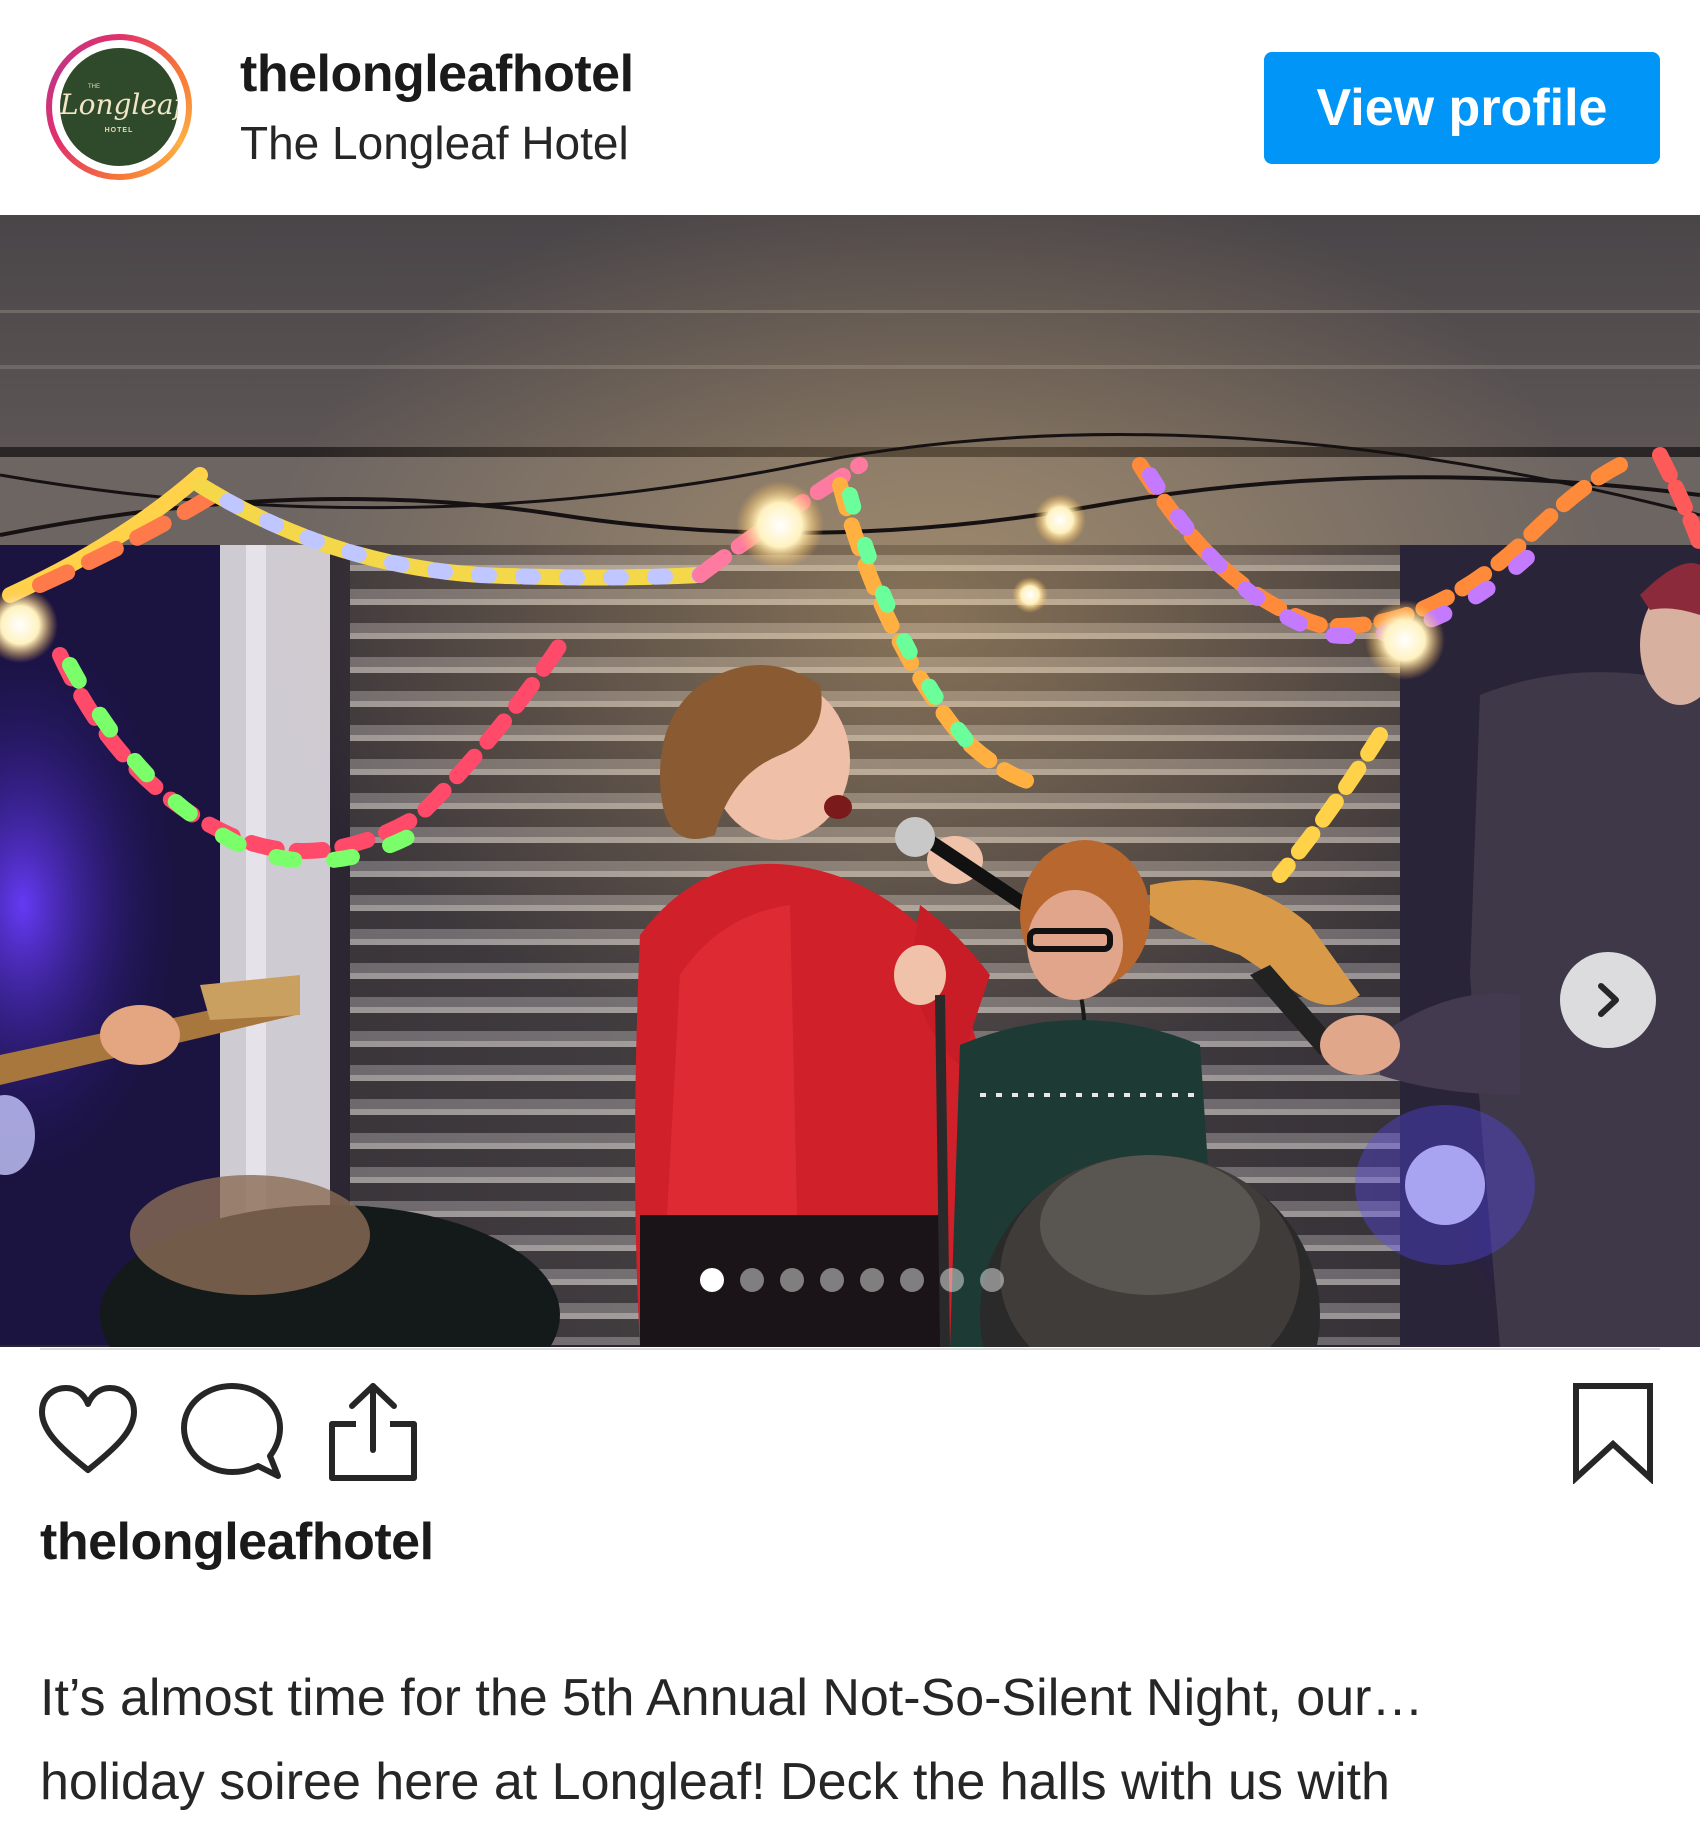  Describe the element at coordinates (119, 130) in the screenshot. I see `avatar-logo-hotel-text: HOTEL` at that location.